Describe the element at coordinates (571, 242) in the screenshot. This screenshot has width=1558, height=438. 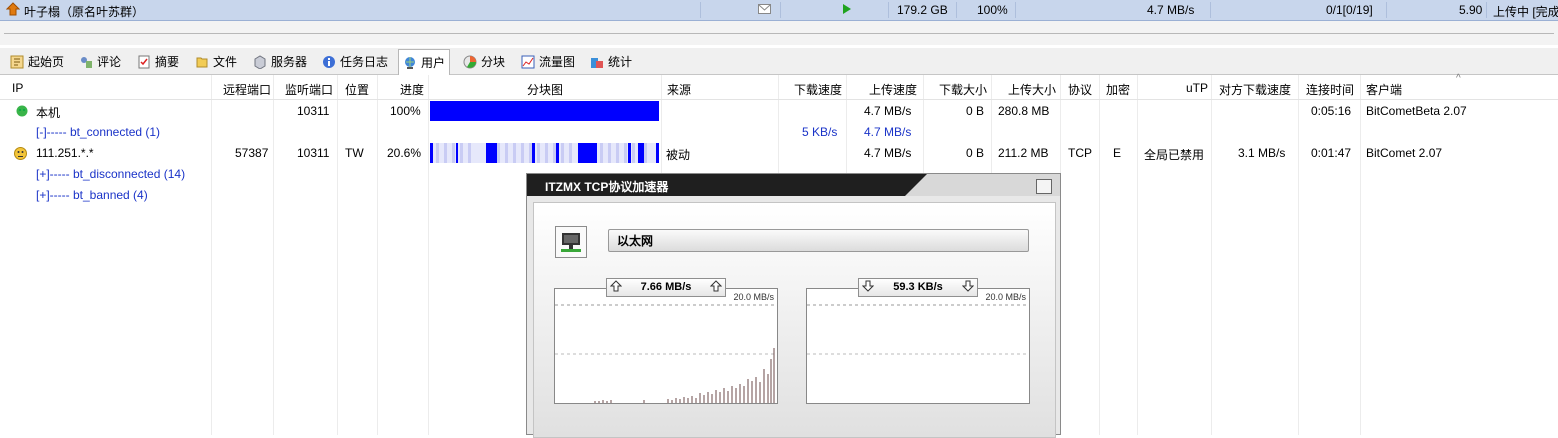
I see `network-adapter-icon` at that location.